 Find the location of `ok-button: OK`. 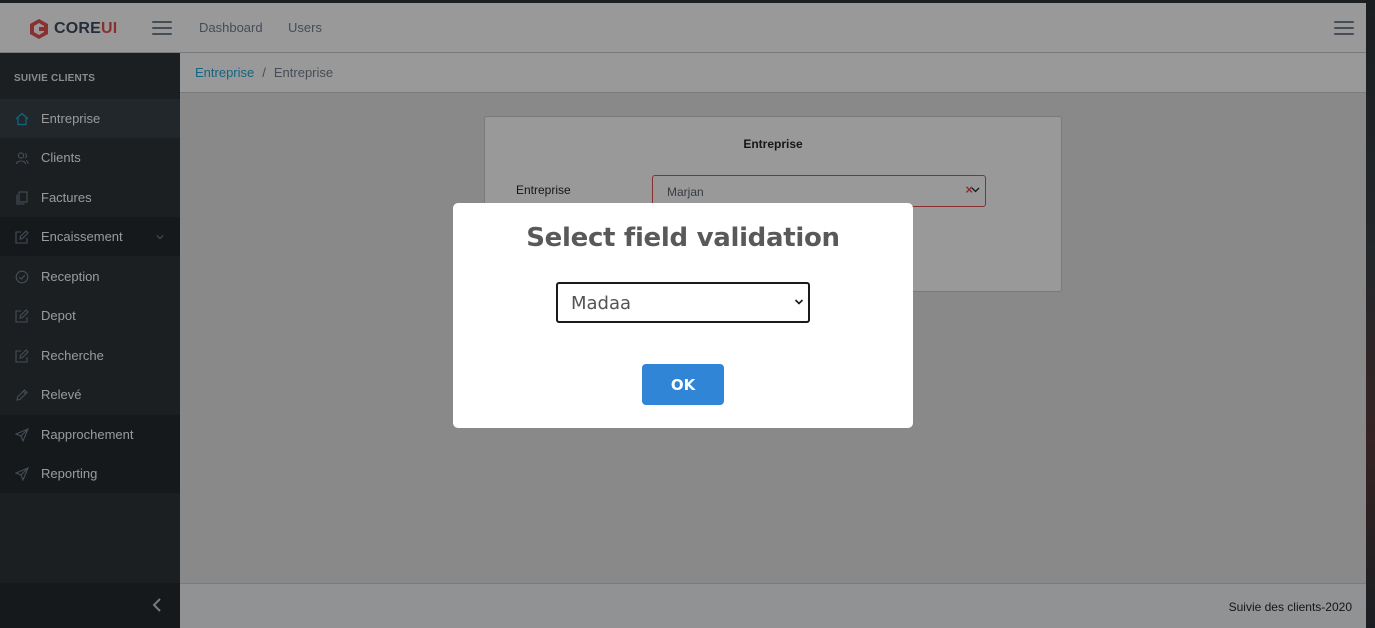

ok-button: OK is located at coordinates (683, 384).